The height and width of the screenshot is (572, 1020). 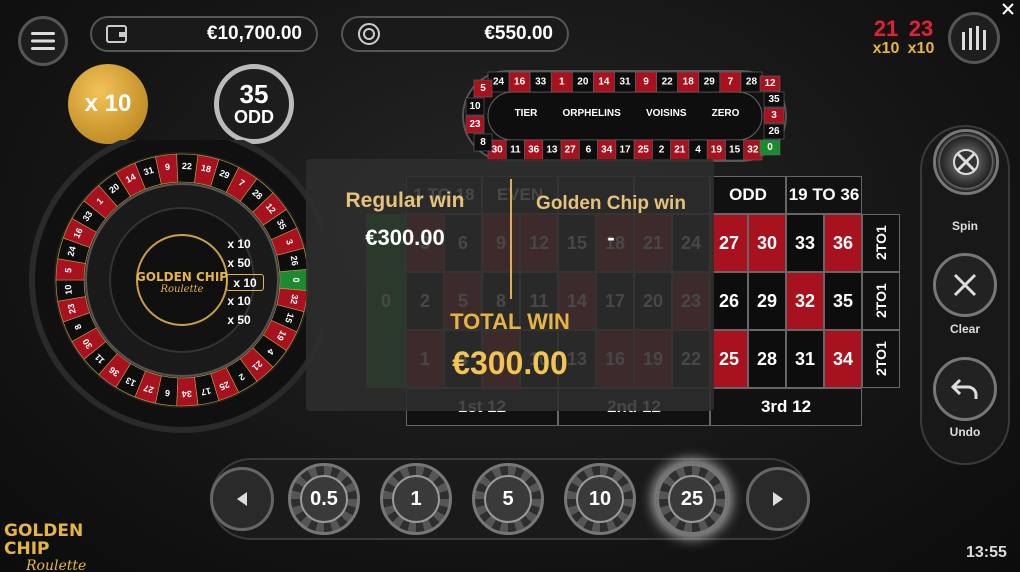 I want to click on clock: 13:55, so click(x=986, y=552).